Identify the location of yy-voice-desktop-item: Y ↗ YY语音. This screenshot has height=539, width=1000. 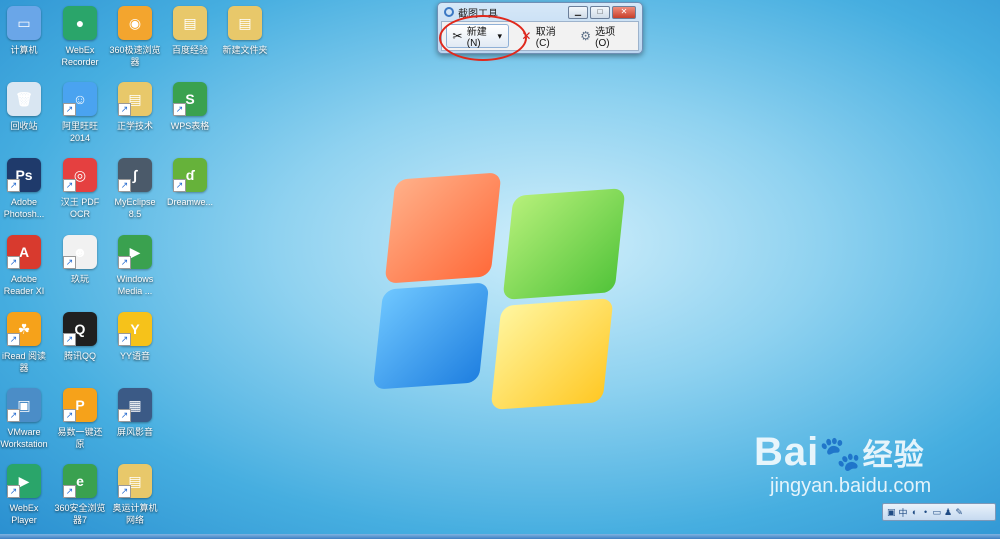
(135, 344).